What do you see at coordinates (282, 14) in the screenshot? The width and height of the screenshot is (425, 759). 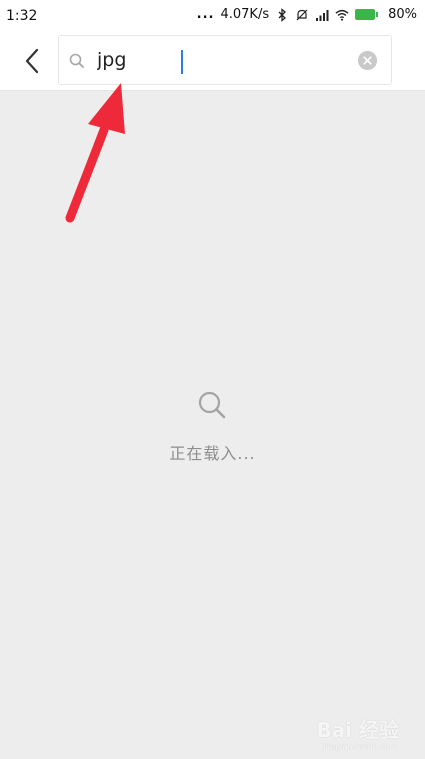 I see `bluetooth-icon` at bounding box center [282, 14].